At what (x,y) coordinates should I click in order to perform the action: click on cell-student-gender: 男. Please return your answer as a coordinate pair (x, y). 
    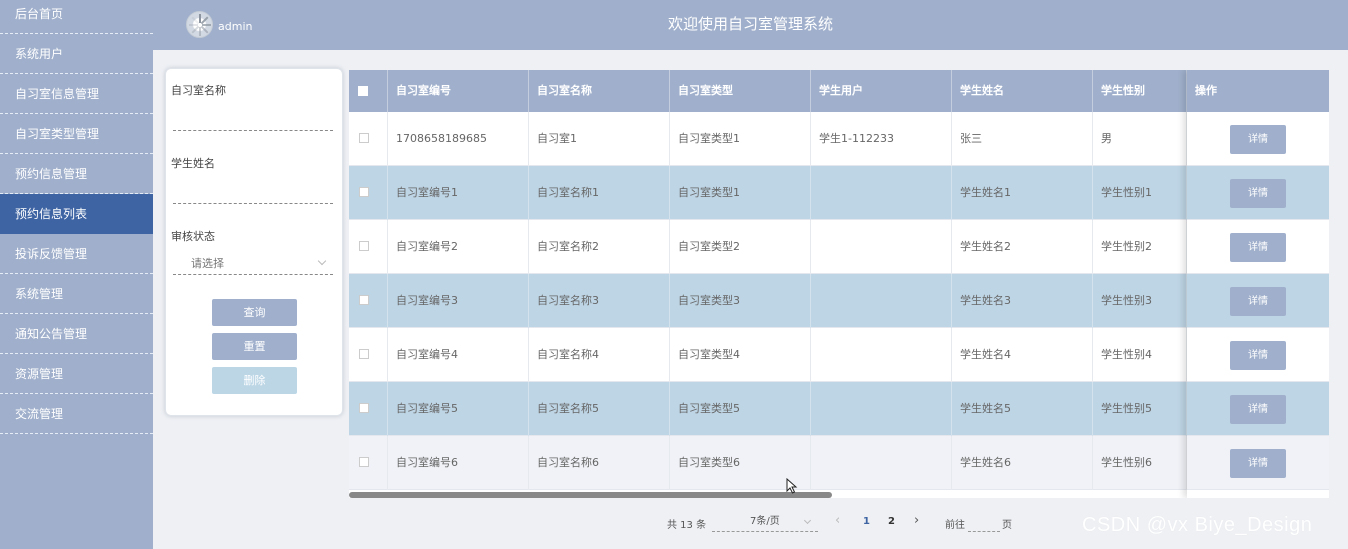
    Looking at the image, I should click on (1140, 139).